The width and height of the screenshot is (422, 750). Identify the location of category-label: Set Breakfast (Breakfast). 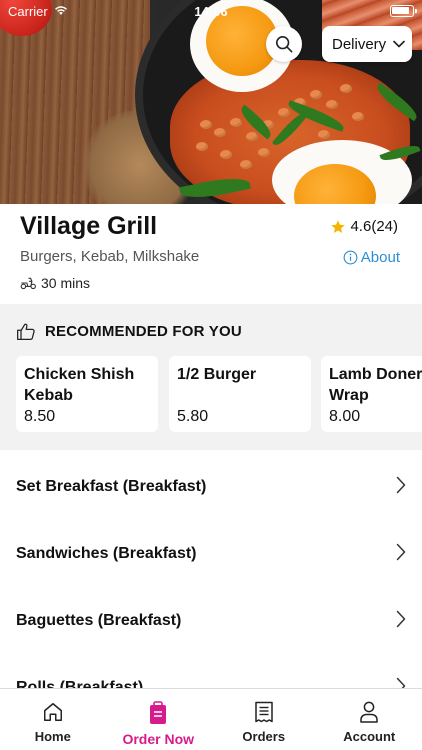
(111, 486).